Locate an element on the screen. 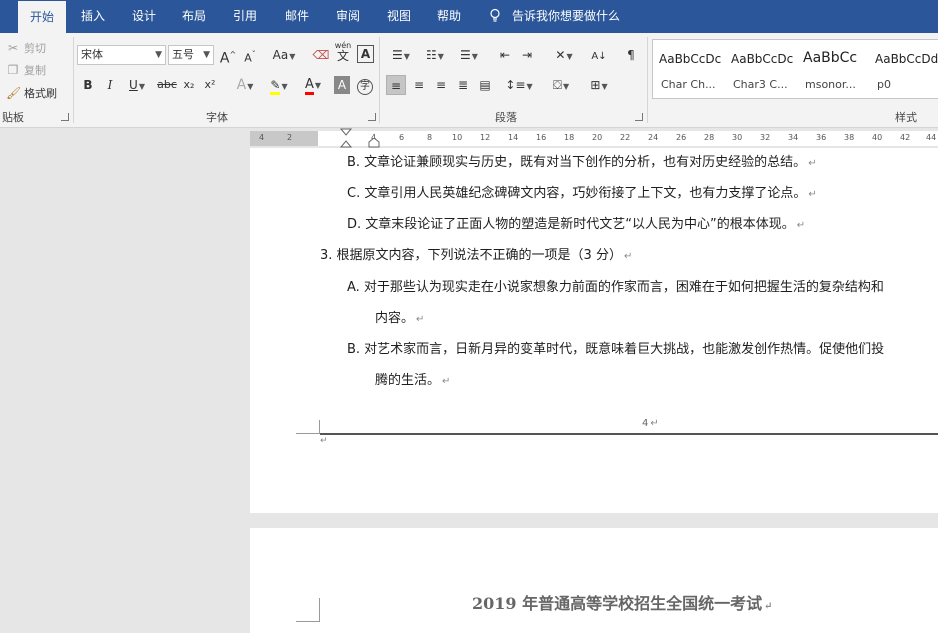 This screenshot has width=938, height=633. hanging-indent-marker-icon is located at coordinates (374, 143).